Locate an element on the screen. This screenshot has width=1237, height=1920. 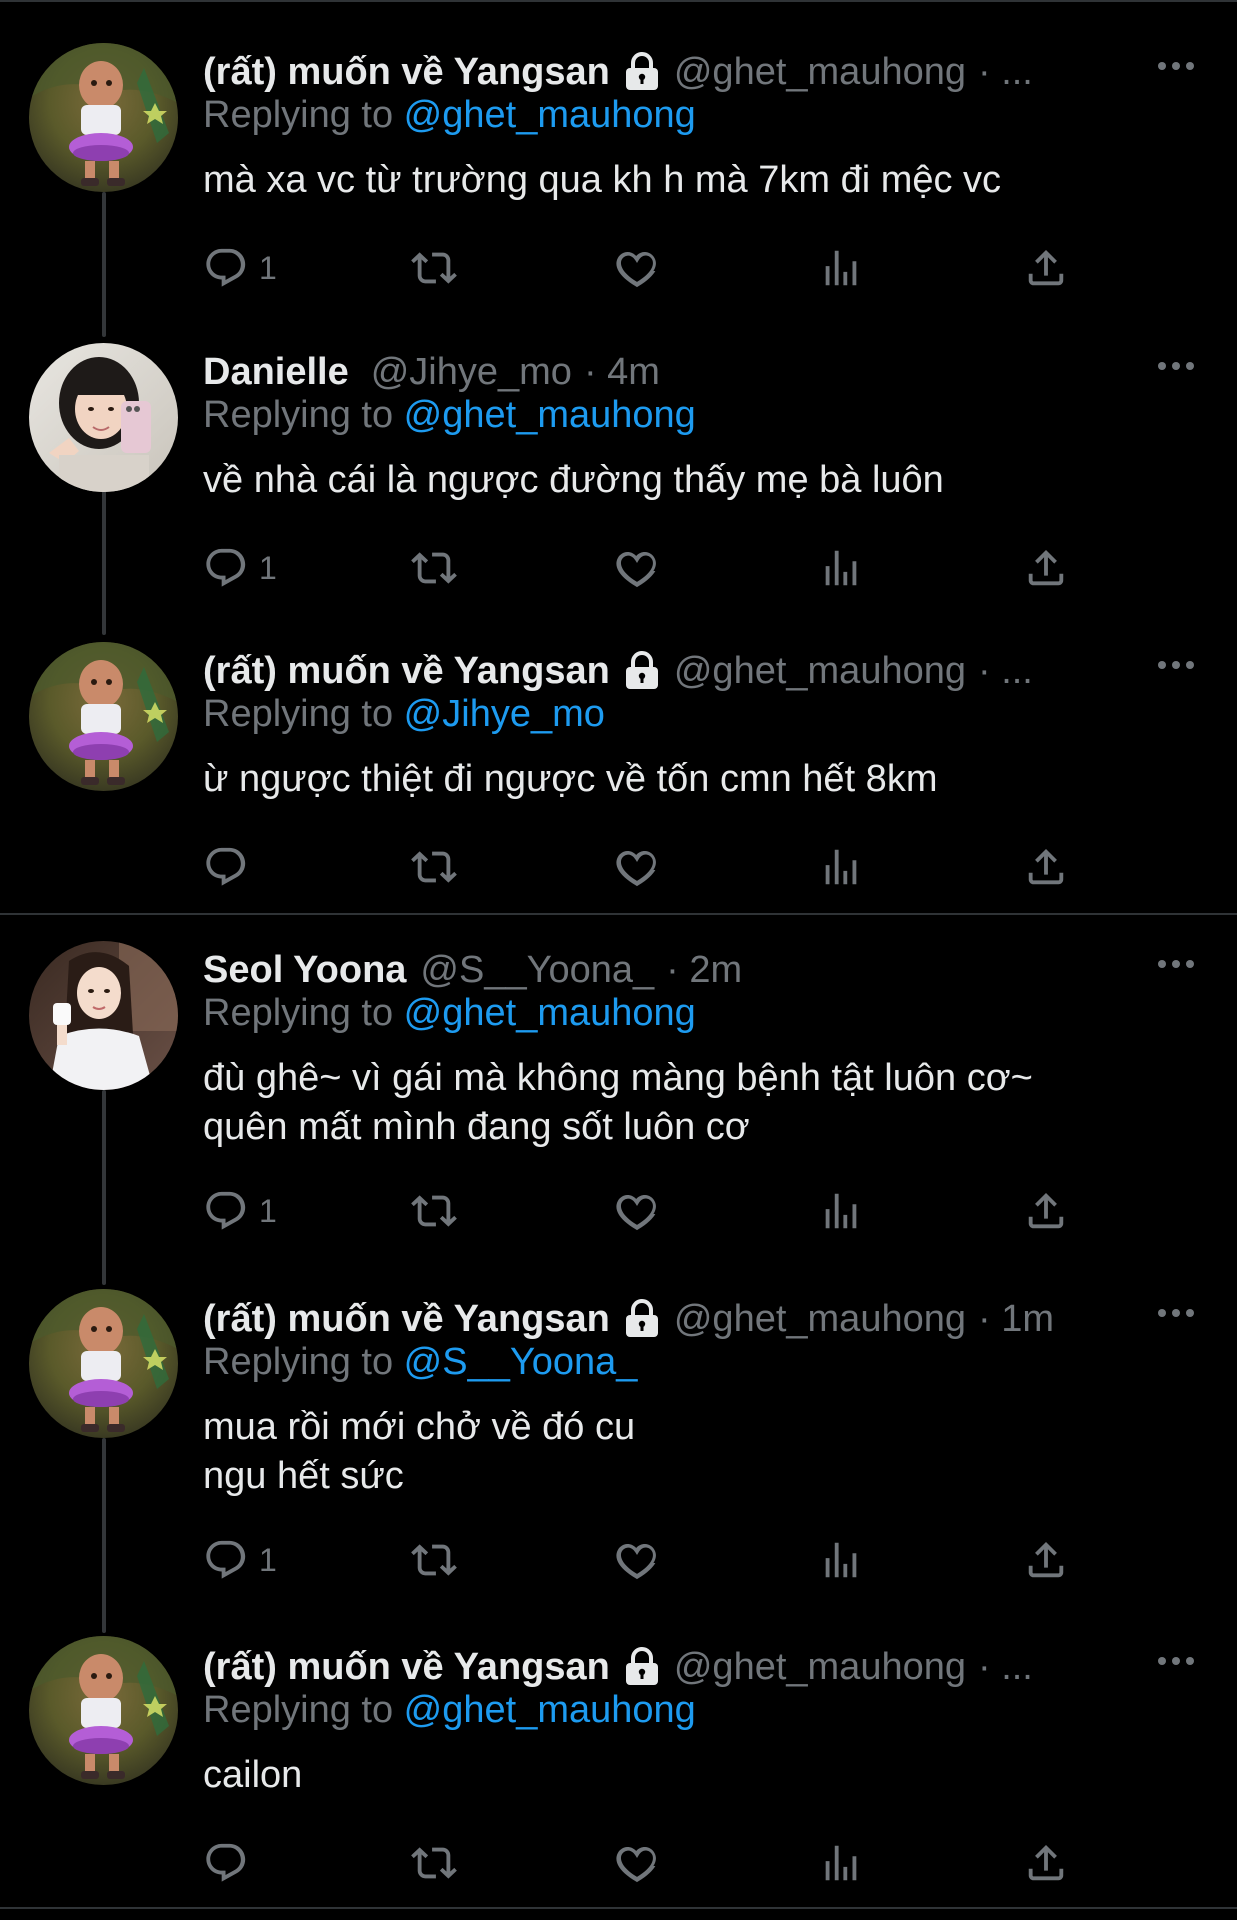
display-name: Danielle is located at coordinates (276, 372).